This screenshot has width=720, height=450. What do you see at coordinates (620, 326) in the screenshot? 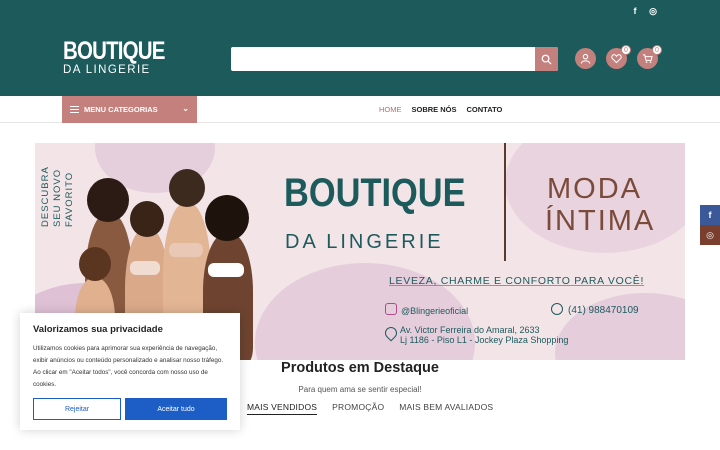
I see `banner-blob` at bounding box center [620, 326].